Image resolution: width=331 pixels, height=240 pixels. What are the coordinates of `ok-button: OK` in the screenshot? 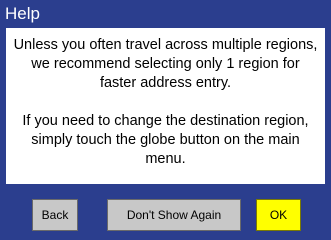 It's located at (278, 215).